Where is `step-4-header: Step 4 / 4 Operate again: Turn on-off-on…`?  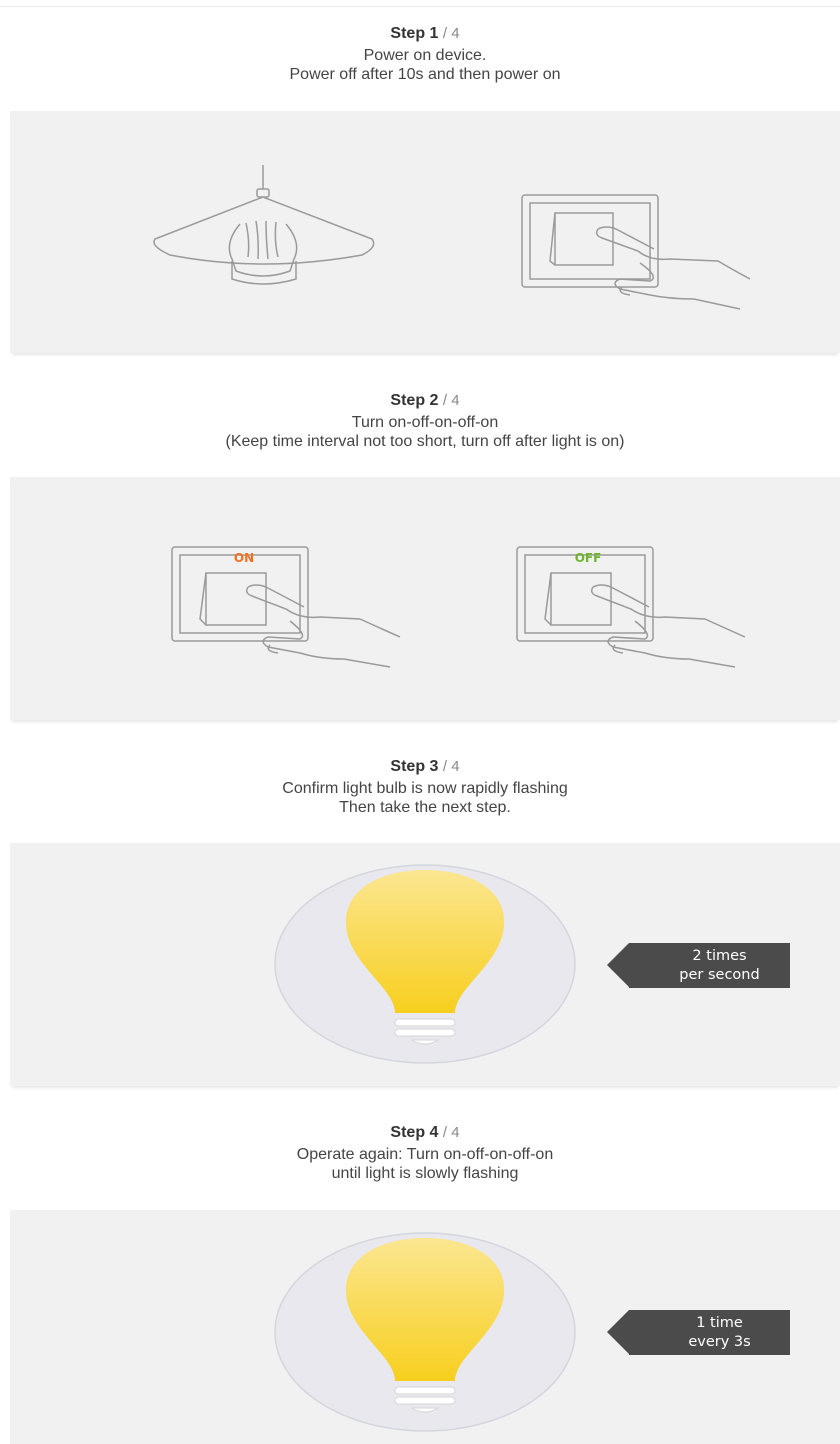
step-4-header: Step 4 / 4 Operate again: Turn on-off-on… is located at coordinates (420, 1153).